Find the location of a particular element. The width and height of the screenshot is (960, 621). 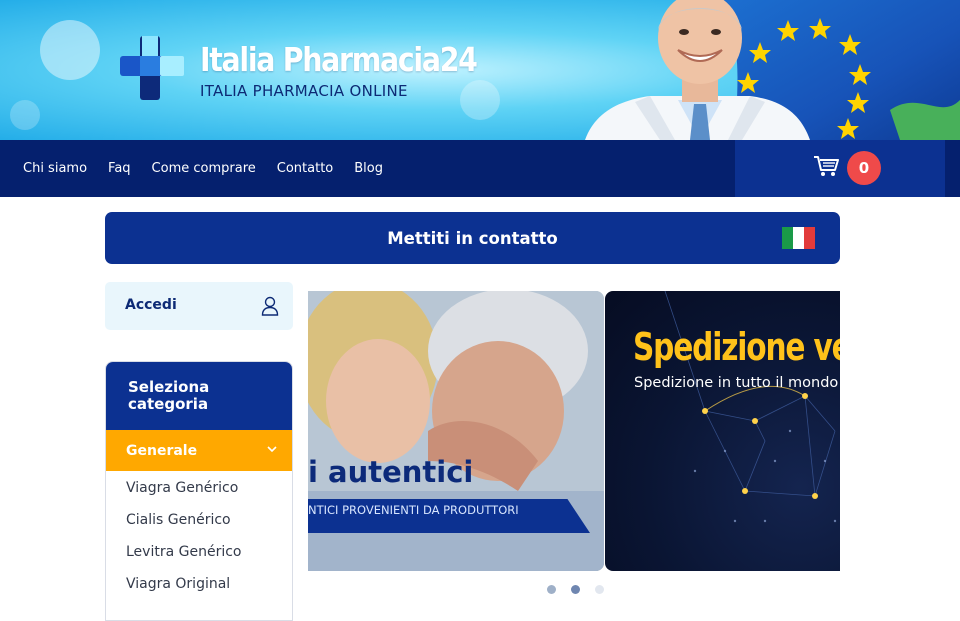

user-icon is located at coordinates (270, 306).